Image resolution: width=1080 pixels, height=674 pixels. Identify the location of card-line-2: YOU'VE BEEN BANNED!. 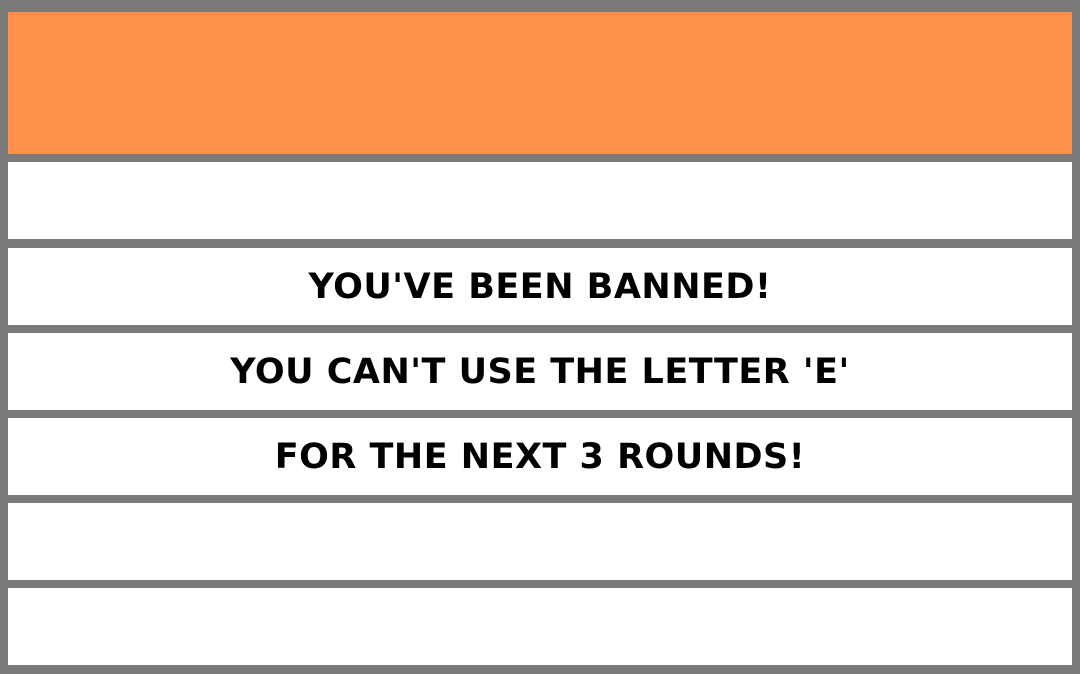
(540, 286).